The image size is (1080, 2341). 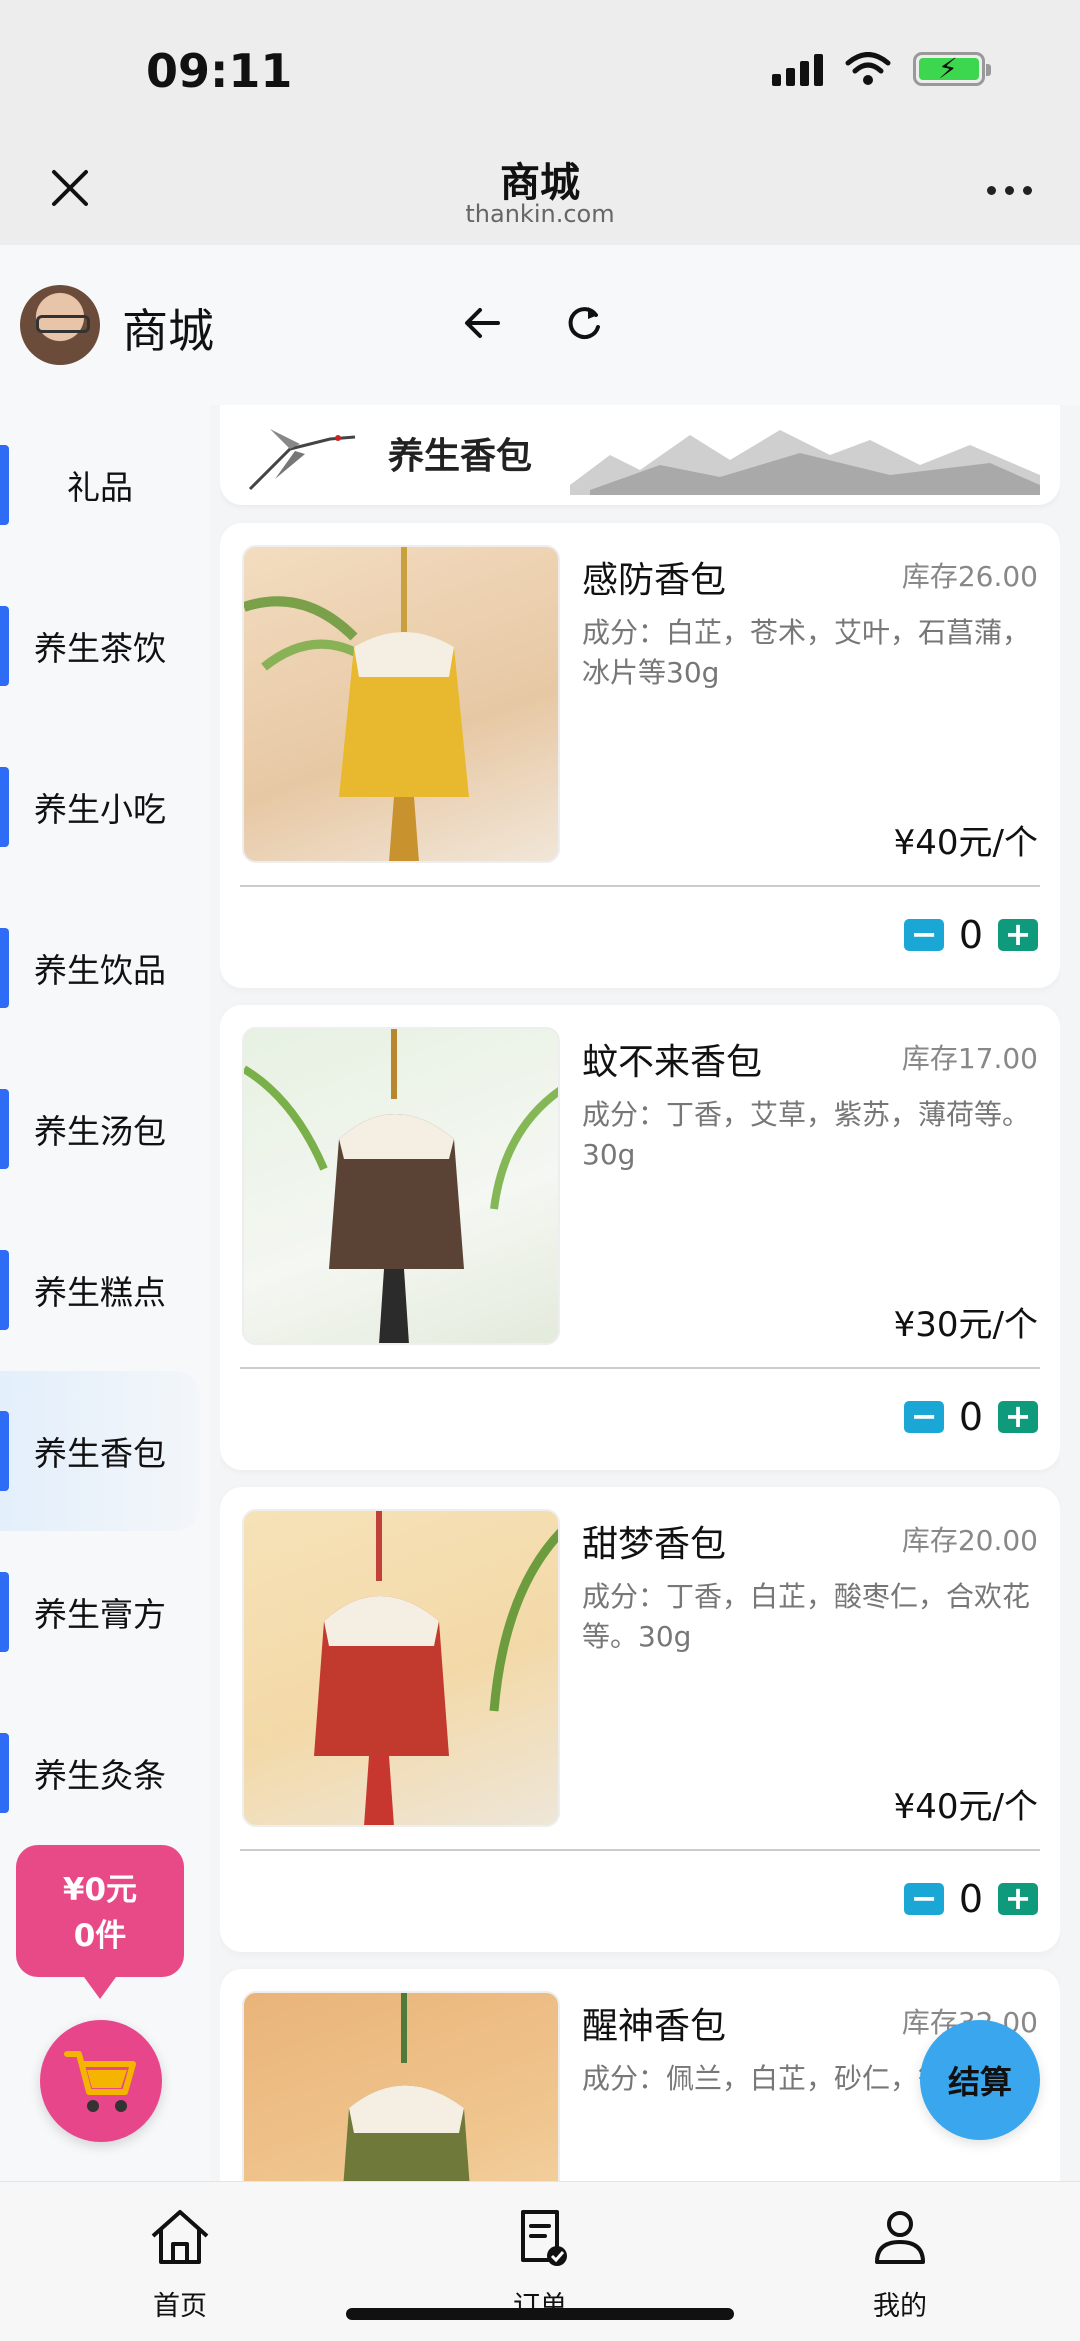 I want to click on product-name: 感防香包, so click(x=654, y=580).